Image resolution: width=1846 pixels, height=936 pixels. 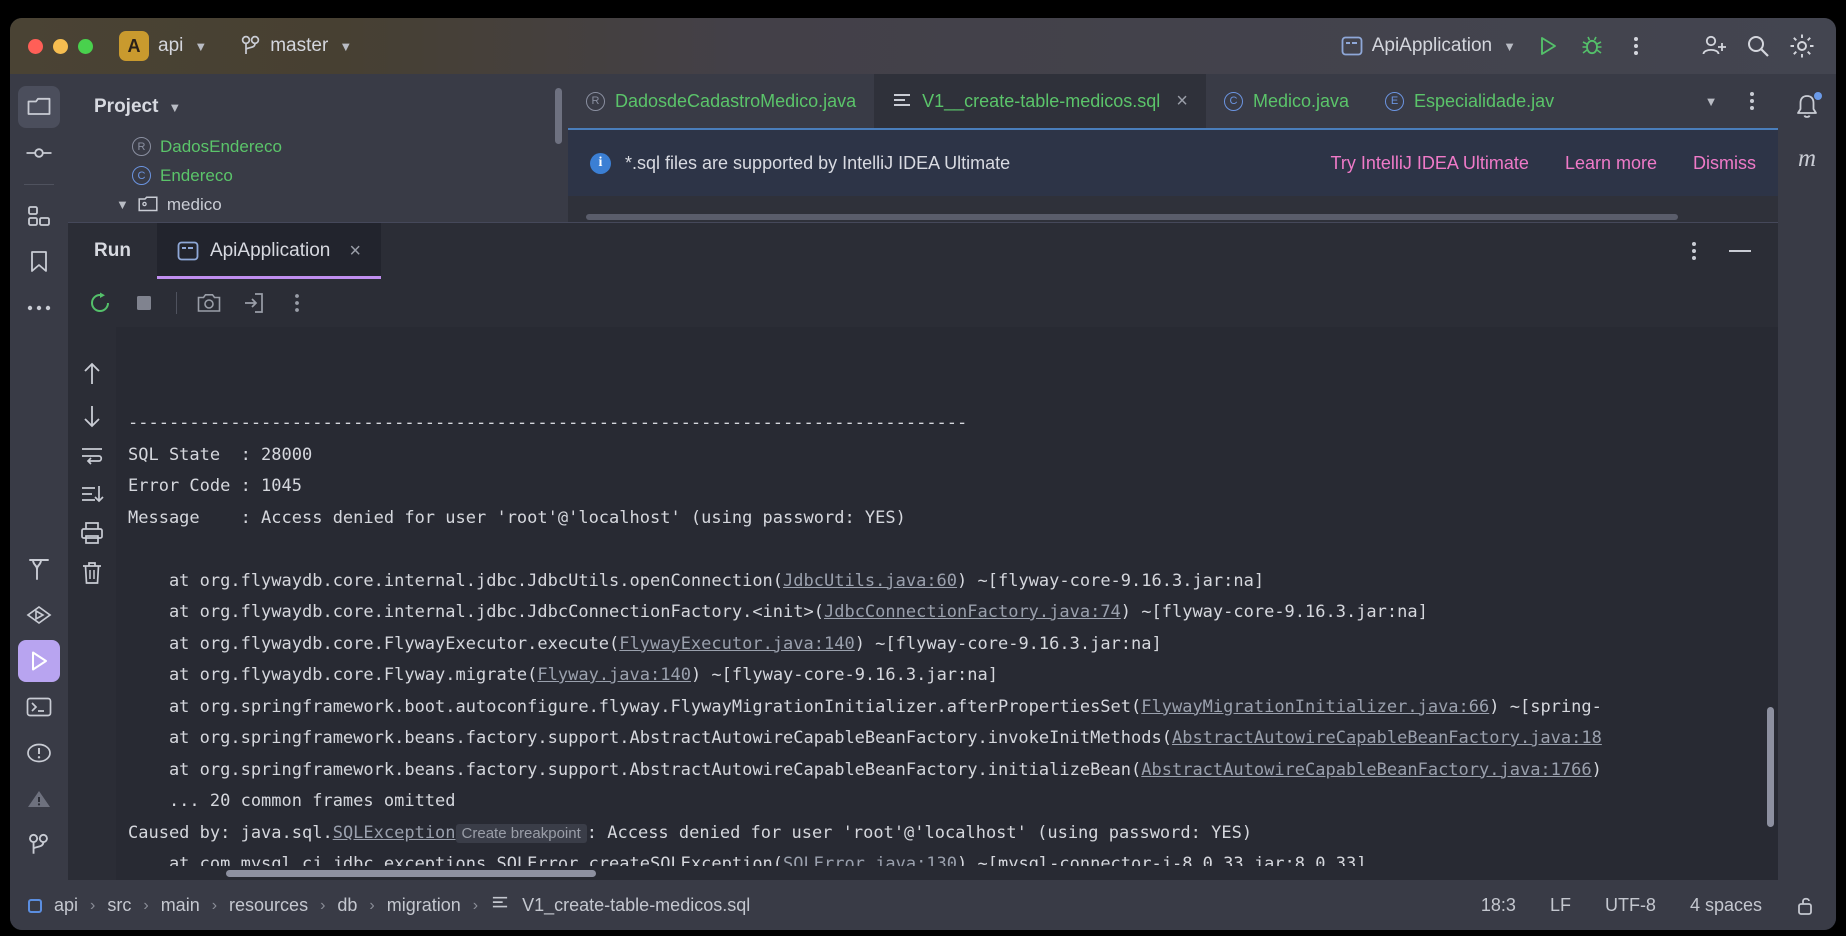 I want to click on terminal-tool-button, so click(x=39, y=707).